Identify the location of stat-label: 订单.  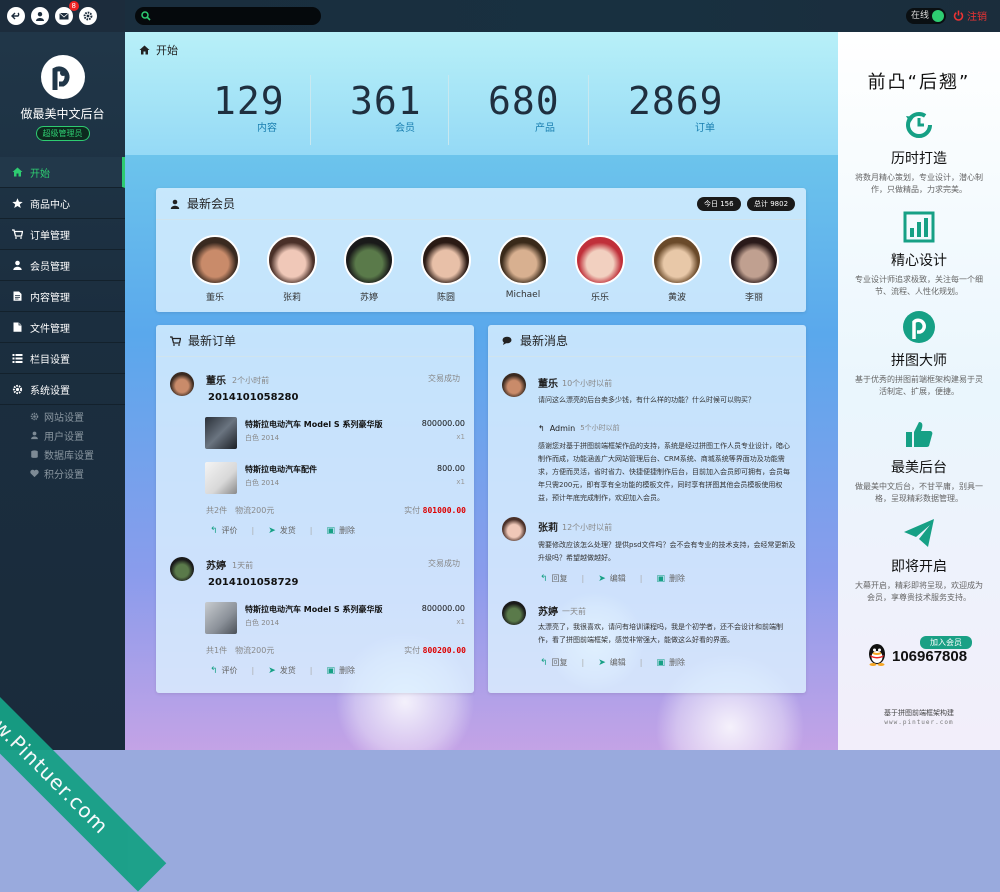
(705, 128).